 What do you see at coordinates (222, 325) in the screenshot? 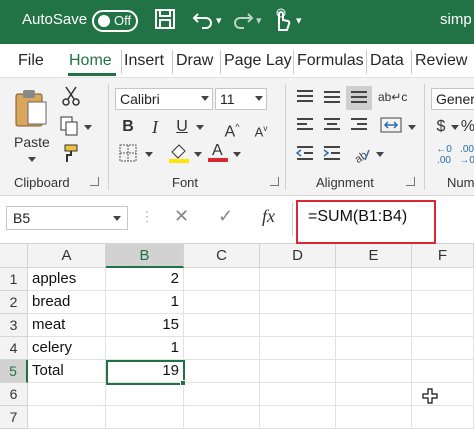
I see `cell-c3` at bounding box center [222, 325].